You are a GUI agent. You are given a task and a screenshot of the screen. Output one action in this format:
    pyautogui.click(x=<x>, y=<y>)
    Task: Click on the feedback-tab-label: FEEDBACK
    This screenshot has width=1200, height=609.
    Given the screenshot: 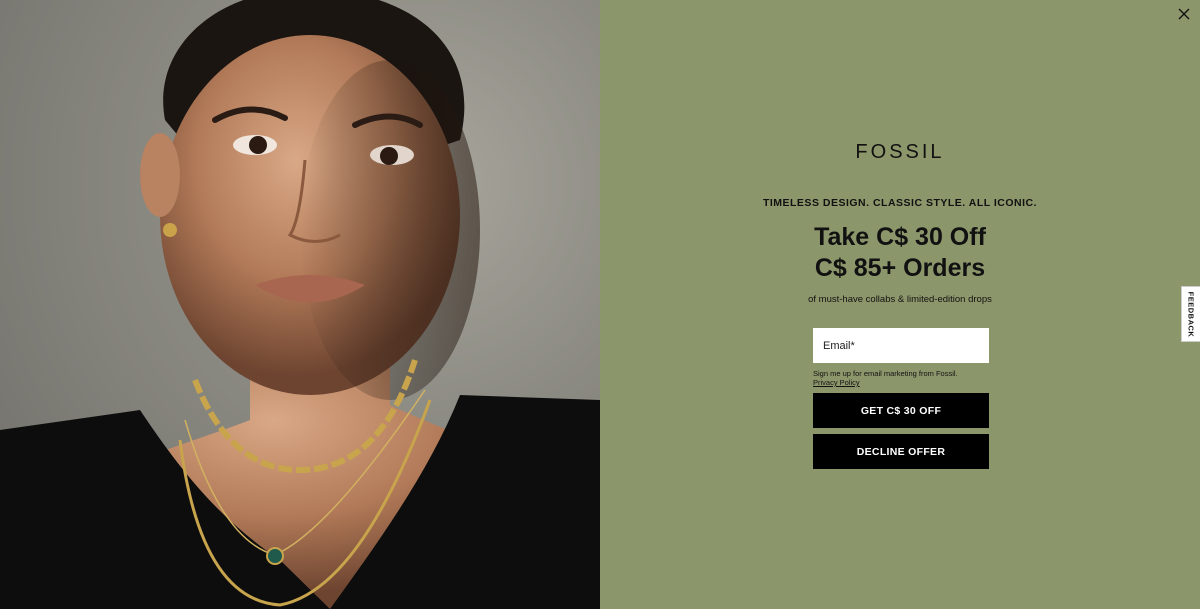 What is the action you would take?
    pyautogui.click(x=1191, y=314)
    